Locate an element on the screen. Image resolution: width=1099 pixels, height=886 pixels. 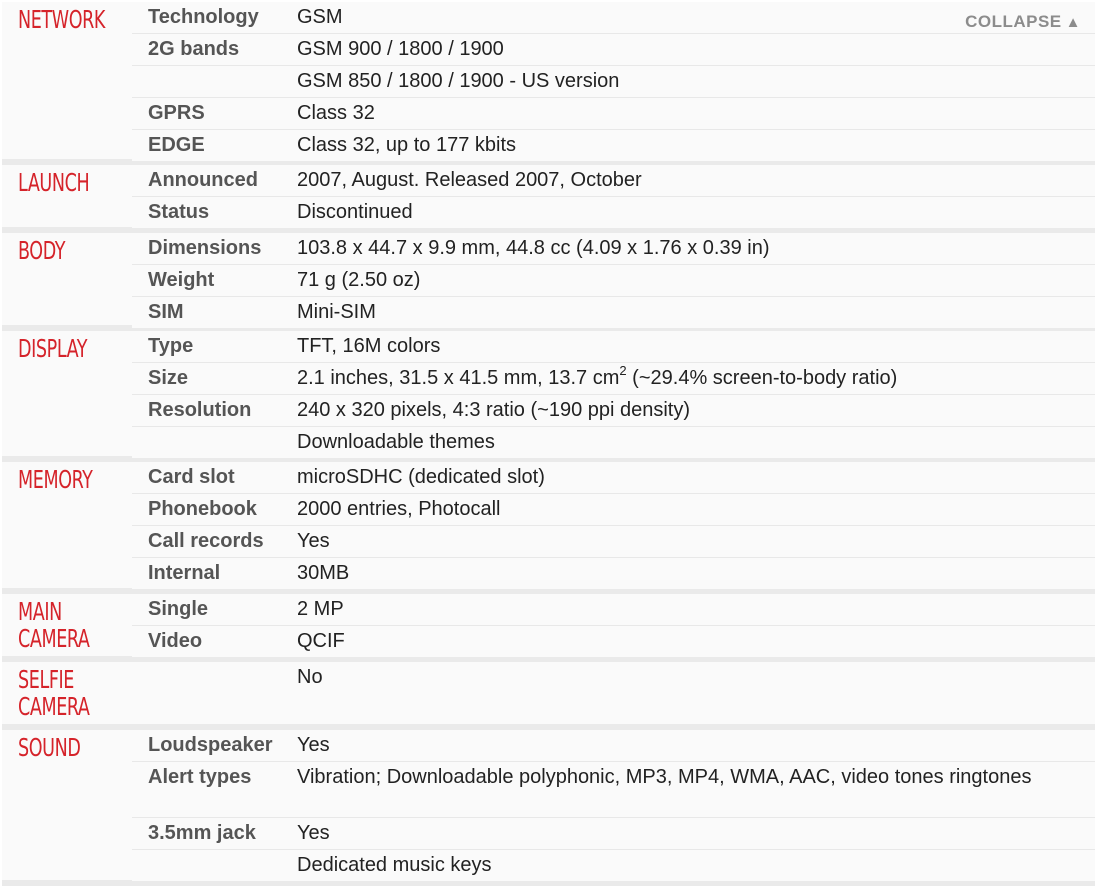
spec-value: No is located at coordinates (310, 677).